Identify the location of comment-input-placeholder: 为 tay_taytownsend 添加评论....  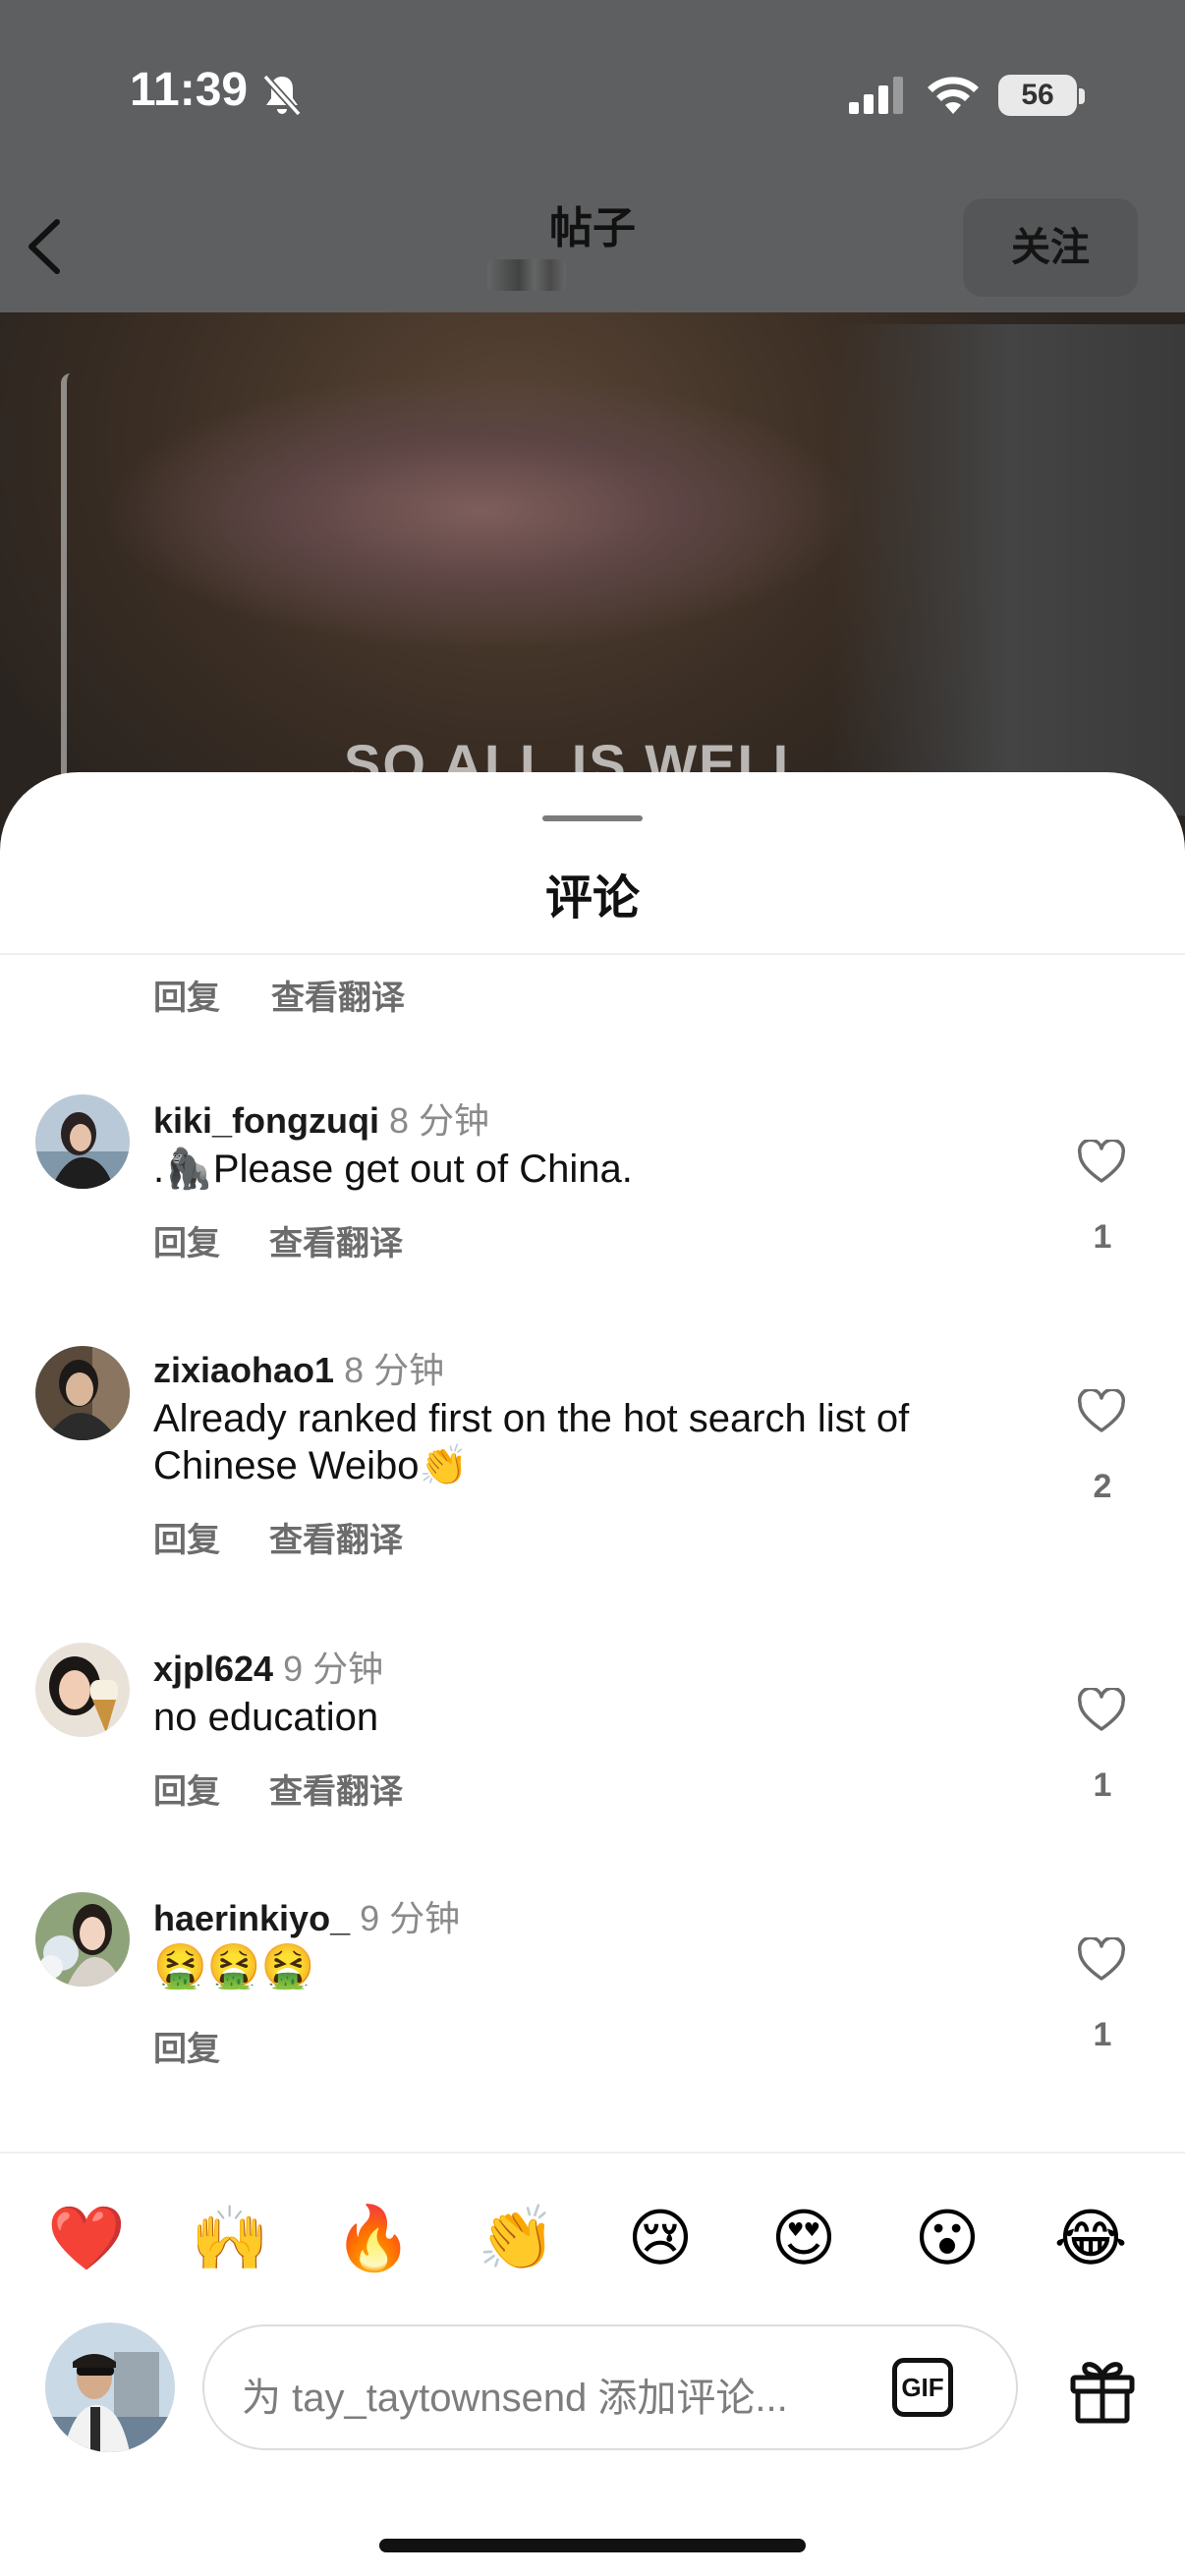
(515, 2398).